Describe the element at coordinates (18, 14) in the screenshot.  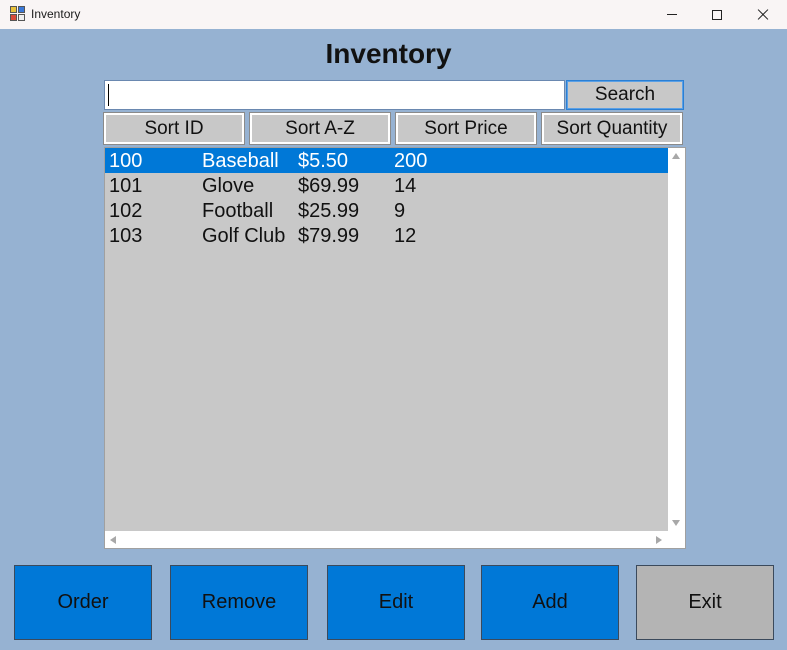
I see `app-grid-icon` at that location.